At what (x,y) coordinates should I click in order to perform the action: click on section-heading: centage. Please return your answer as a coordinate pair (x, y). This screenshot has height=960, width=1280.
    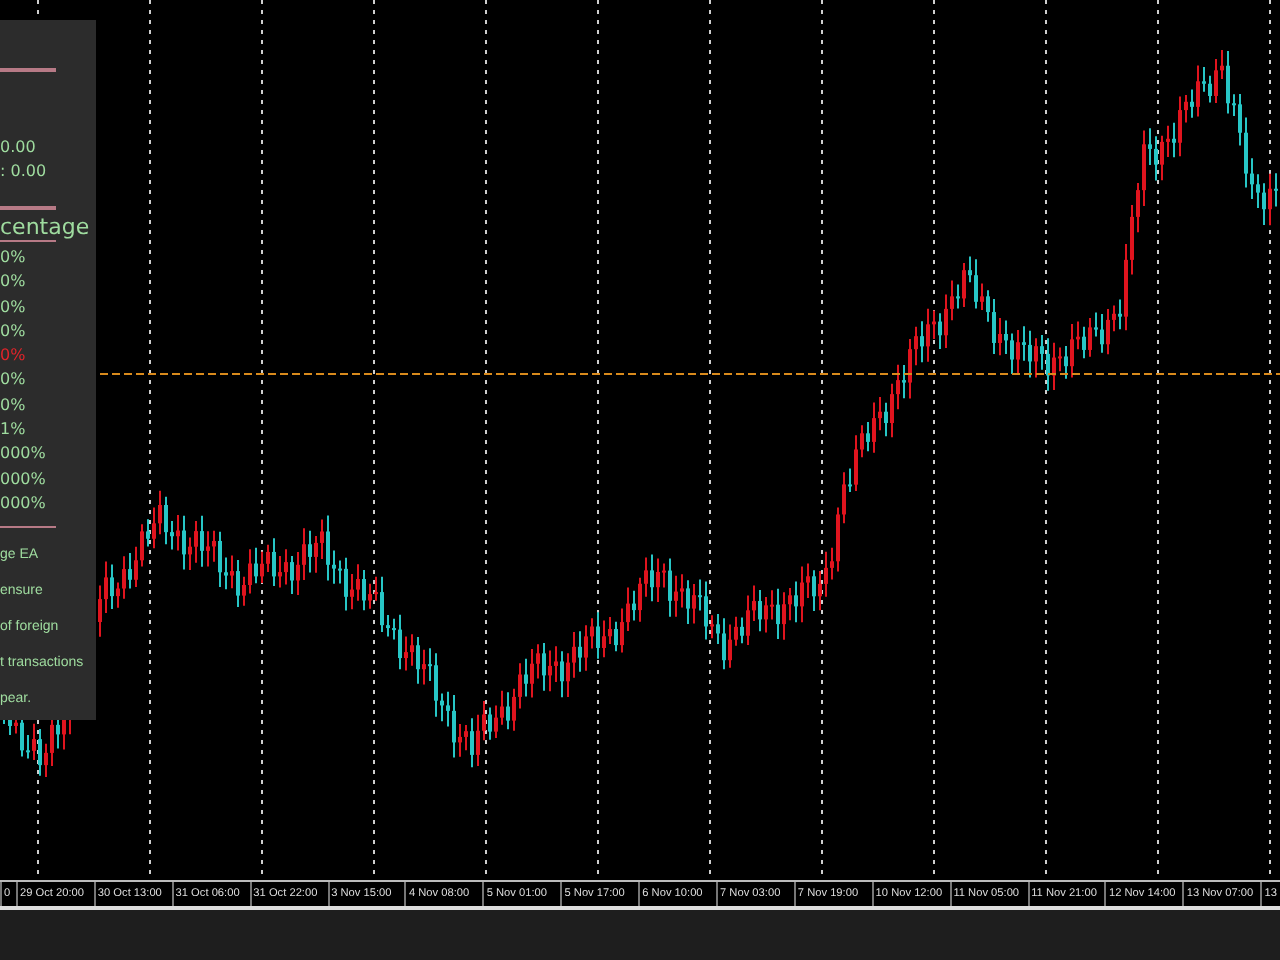
    Looking at the image, I should click on (45, 227).